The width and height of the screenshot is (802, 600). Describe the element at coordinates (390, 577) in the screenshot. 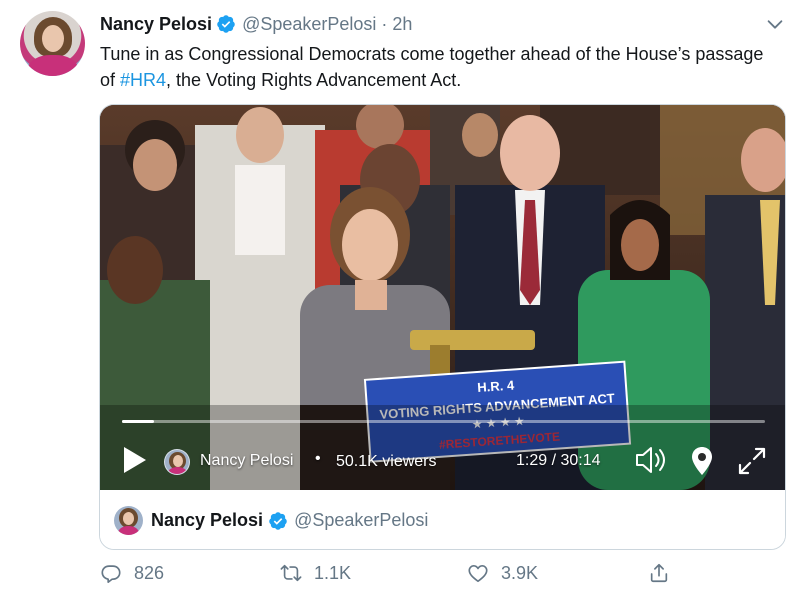

I see `tweet-action-bar: 826 1.1K 3.9K` at that location.